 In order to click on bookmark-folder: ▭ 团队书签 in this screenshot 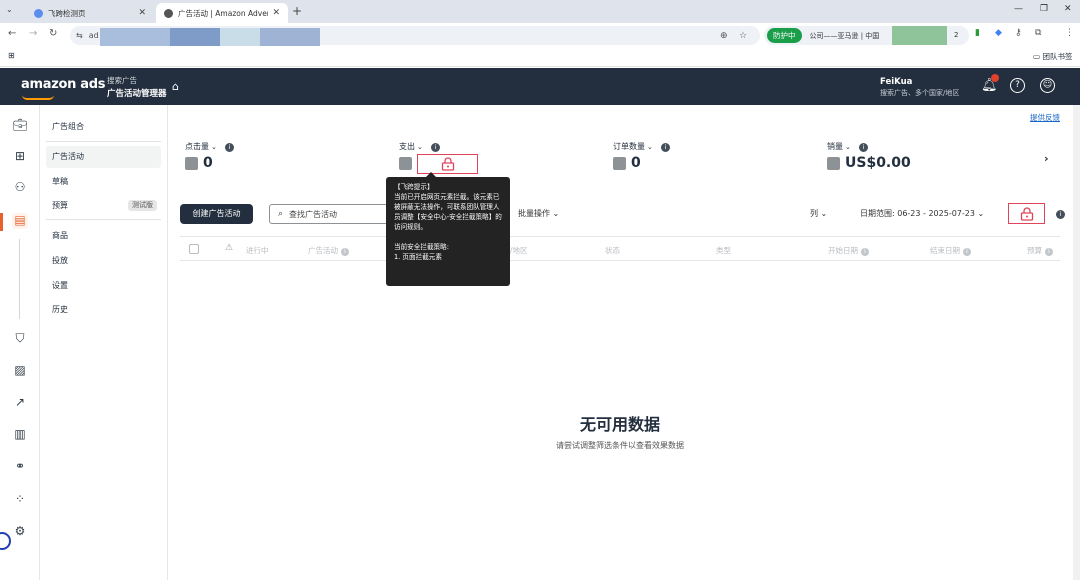, I will do `click(1052, 56)`.